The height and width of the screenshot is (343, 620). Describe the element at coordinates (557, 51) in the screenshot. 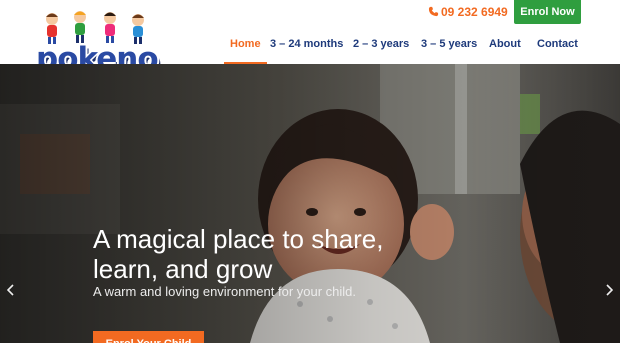

I see `nav-item-contact: Contact` at that location.